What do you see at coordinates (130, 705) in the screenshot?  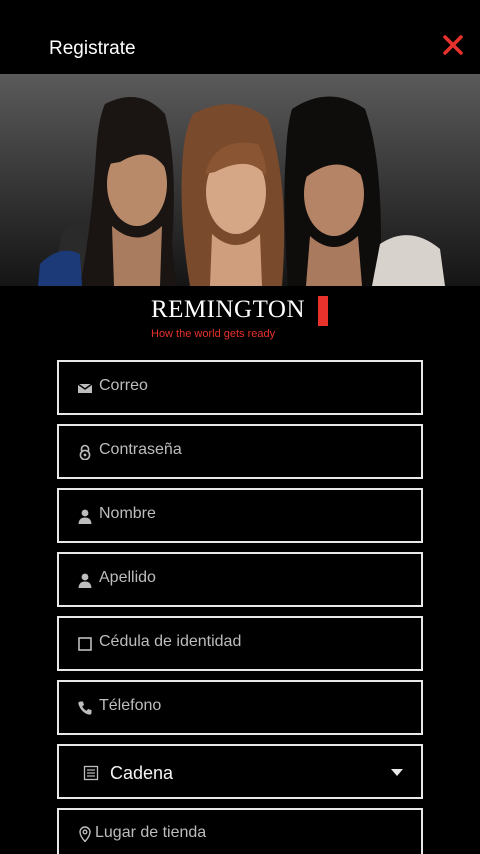 I see `phone-placeholder: Télefono` at bounding box center [130, 705].